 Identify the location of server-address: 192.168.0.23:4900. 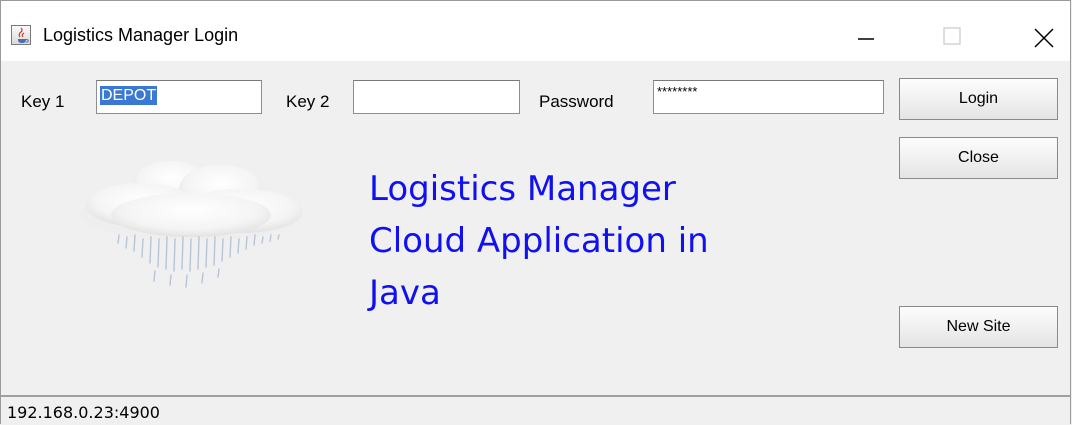
(83, 412).